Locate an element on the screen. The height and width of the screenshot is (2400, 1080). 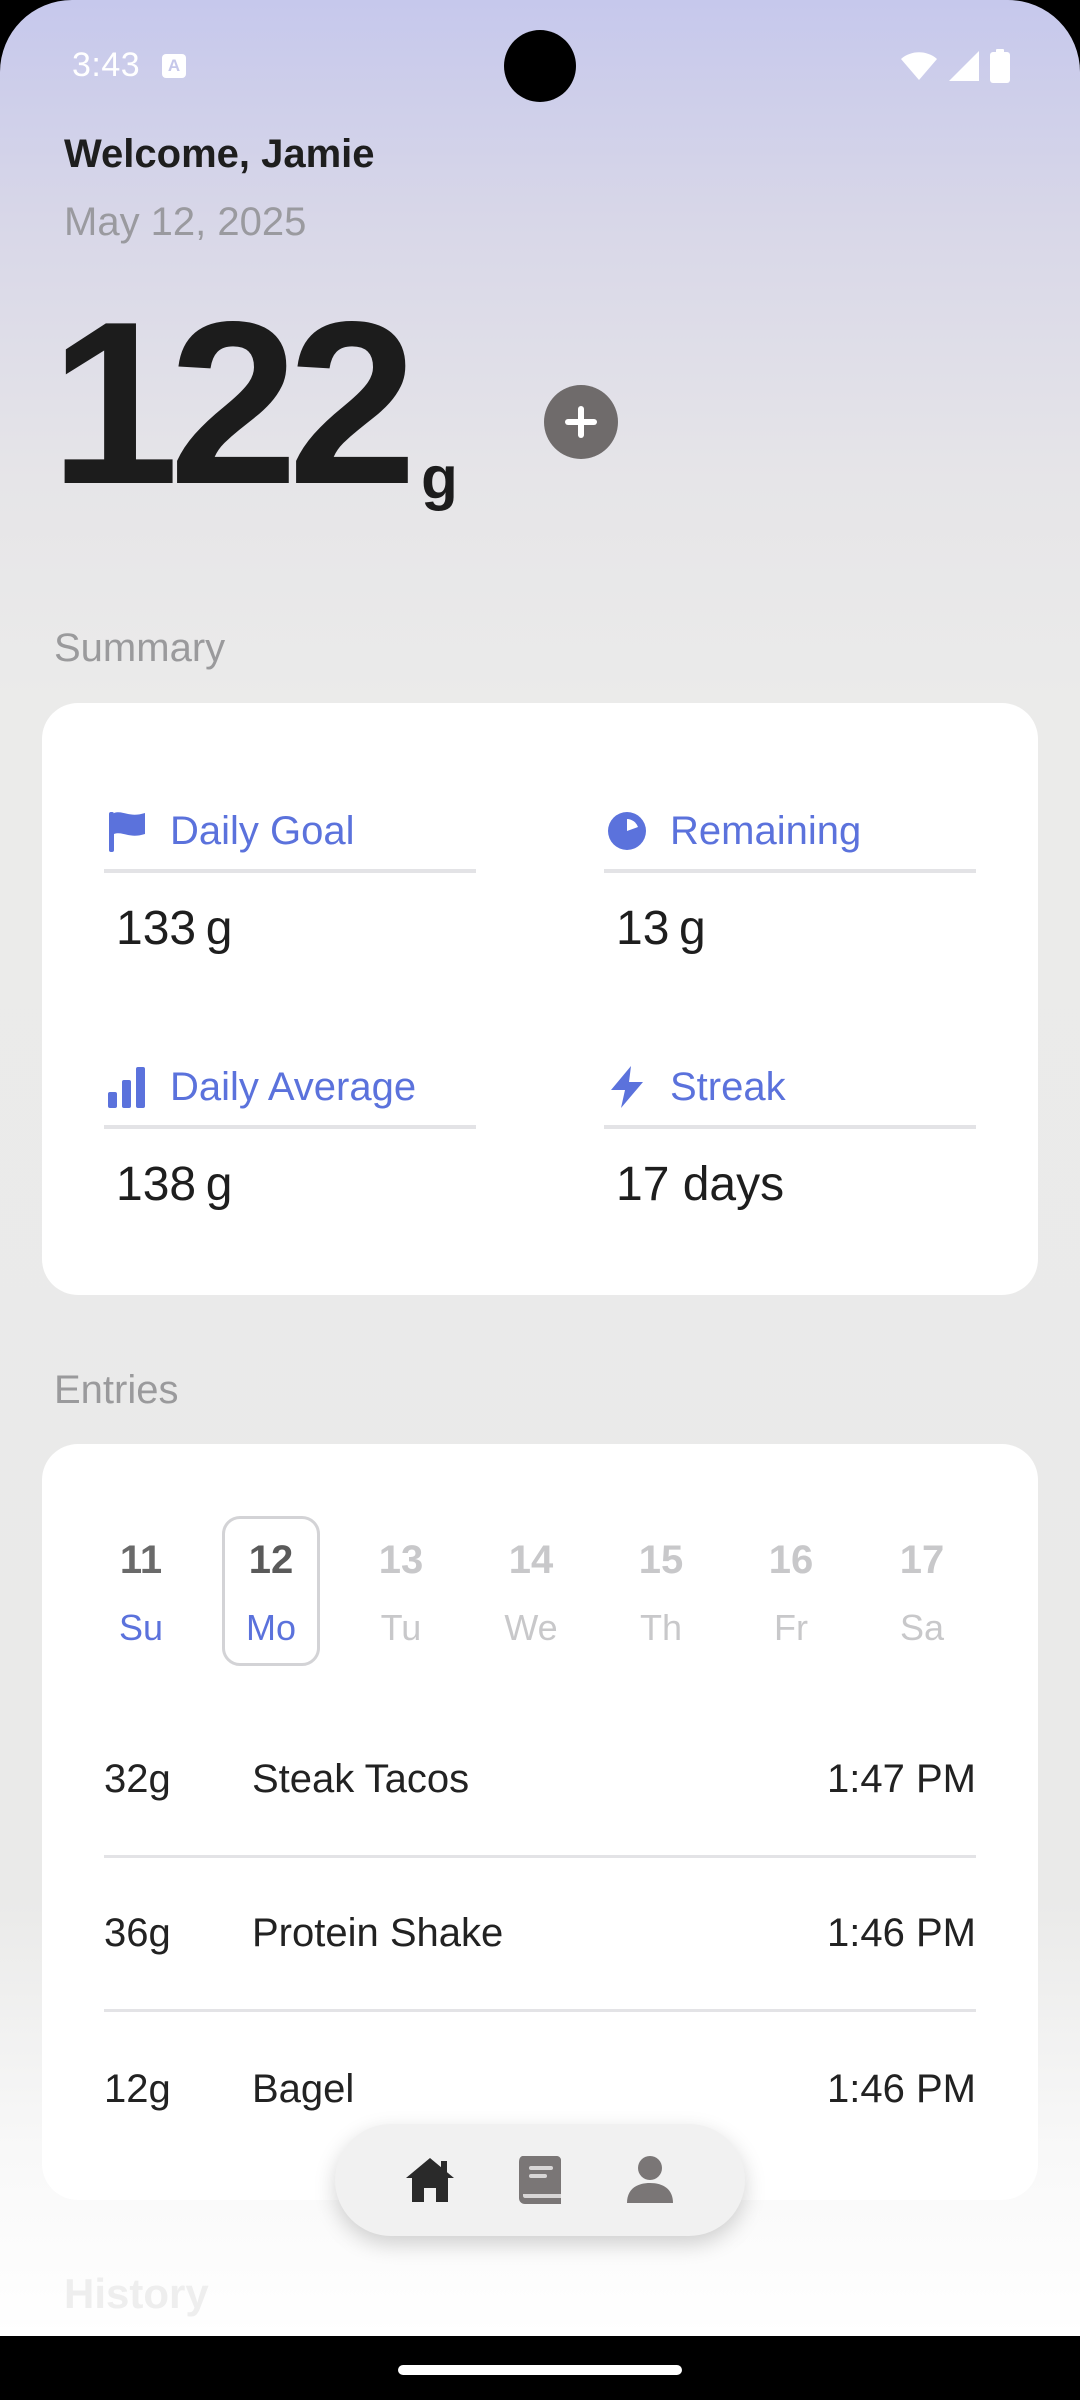
bottom-nav is located at coordinates (540, 2180).